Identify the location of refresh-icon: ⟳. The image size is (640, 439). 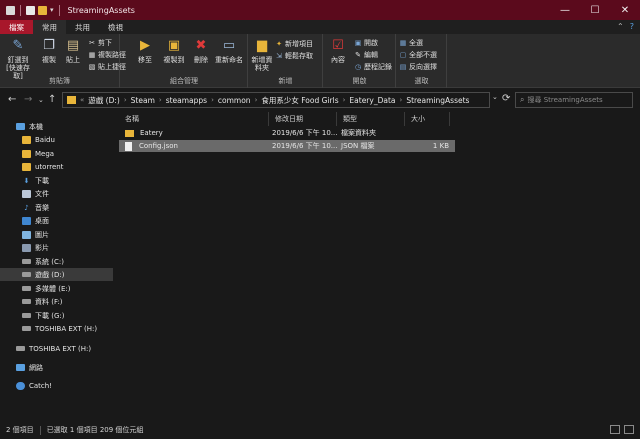
(506, 98).